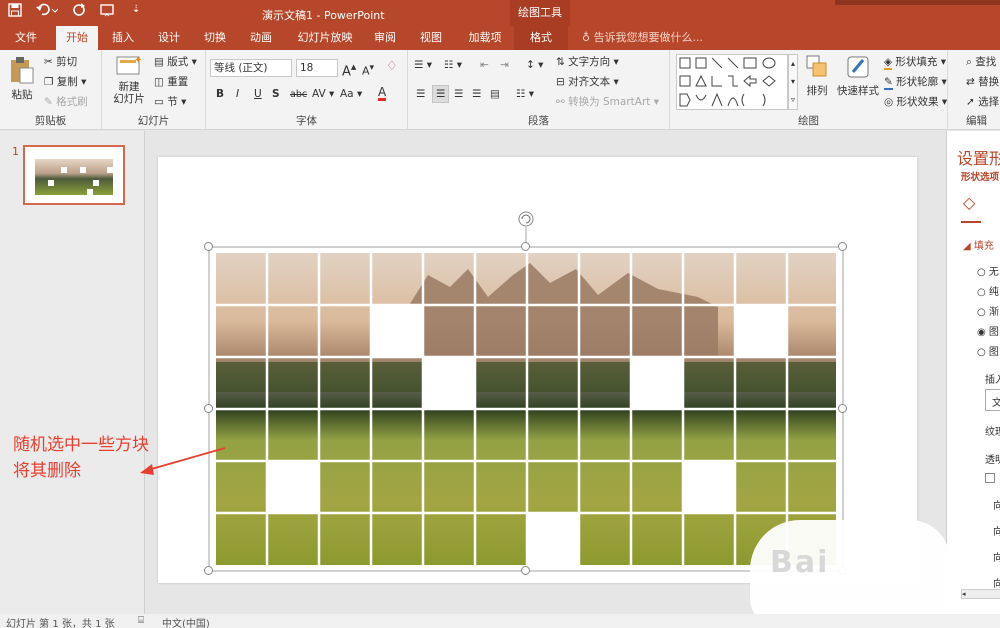 The image size is (1000, 628). What do you see at coordinates (74, 175) in the screenshot?
I see `slide-thumbnail` at bounding box center [74, 175].